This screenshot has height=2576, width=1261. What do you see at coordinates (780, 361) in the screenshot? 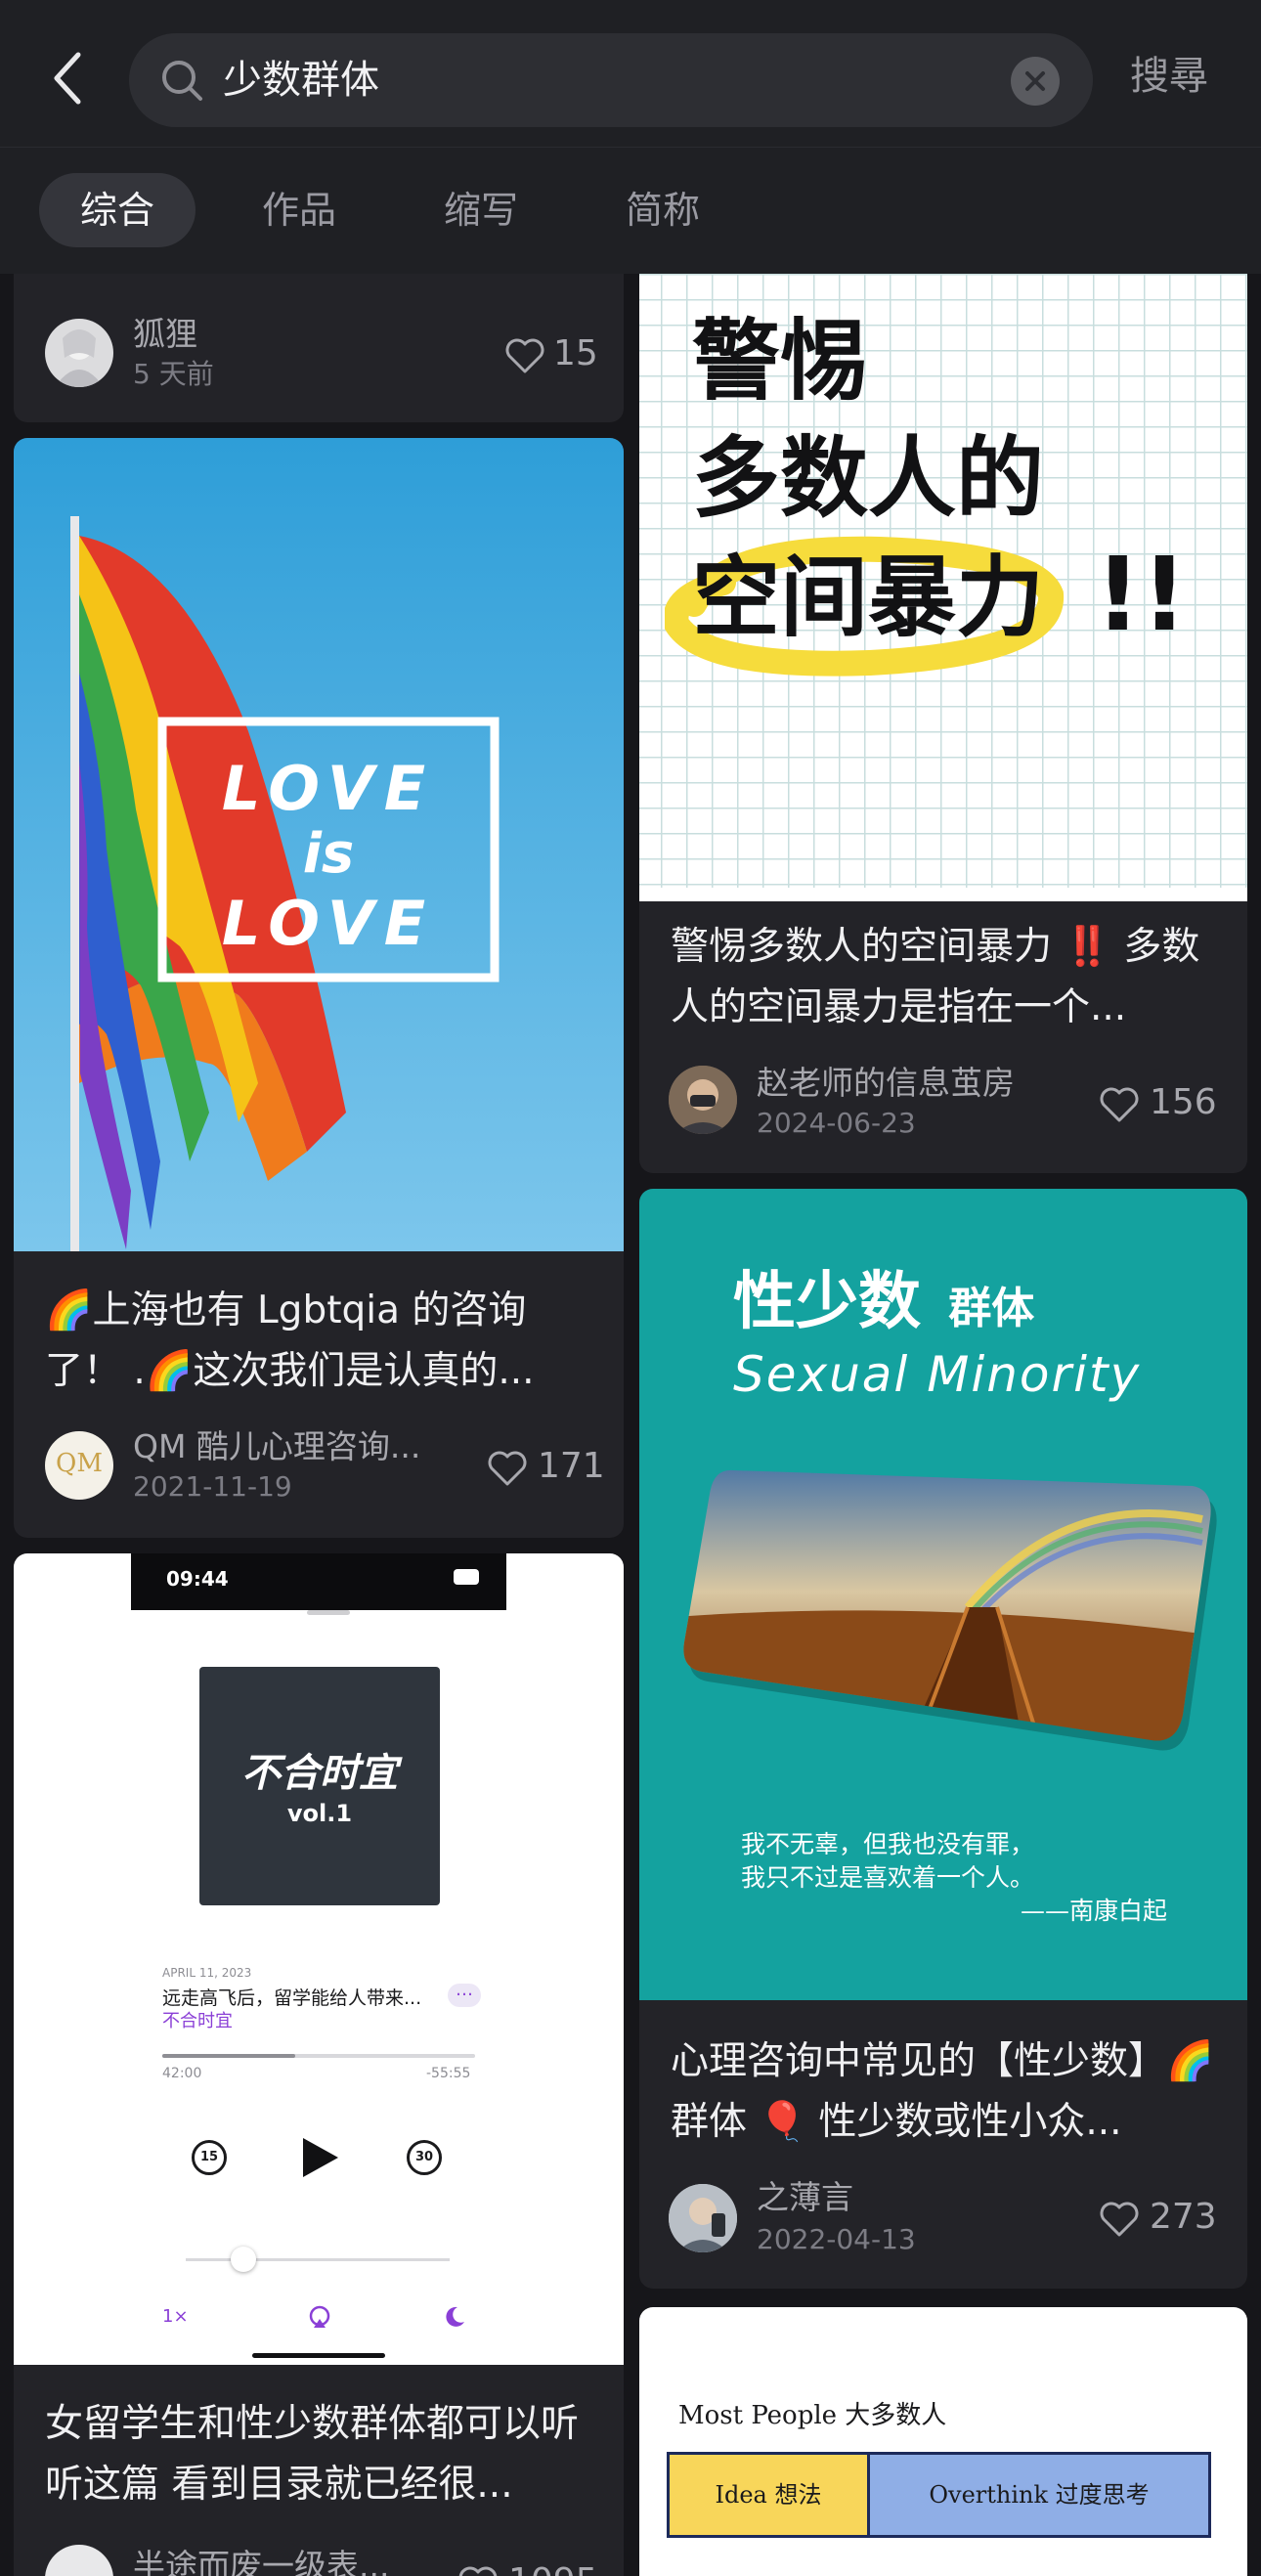
I see `cover-heading-1: 警惕` at bounding box center [780, 361].